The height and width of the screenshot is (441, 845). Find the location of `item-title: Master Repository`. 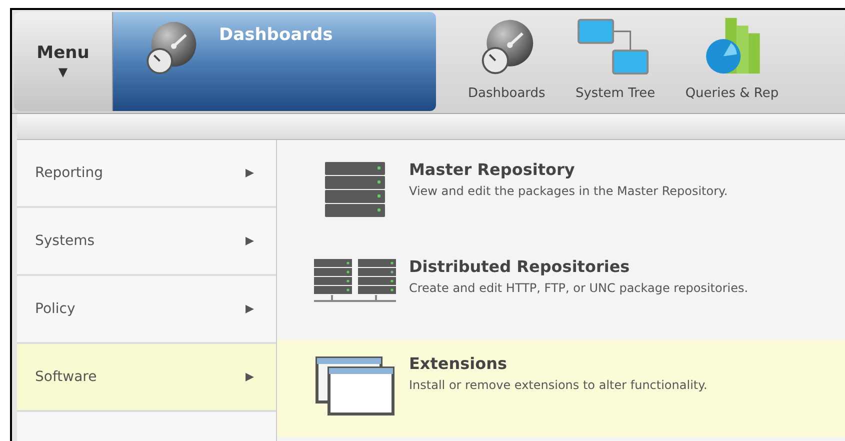

item-title: Master Repository is located at coordinates (492, 170).